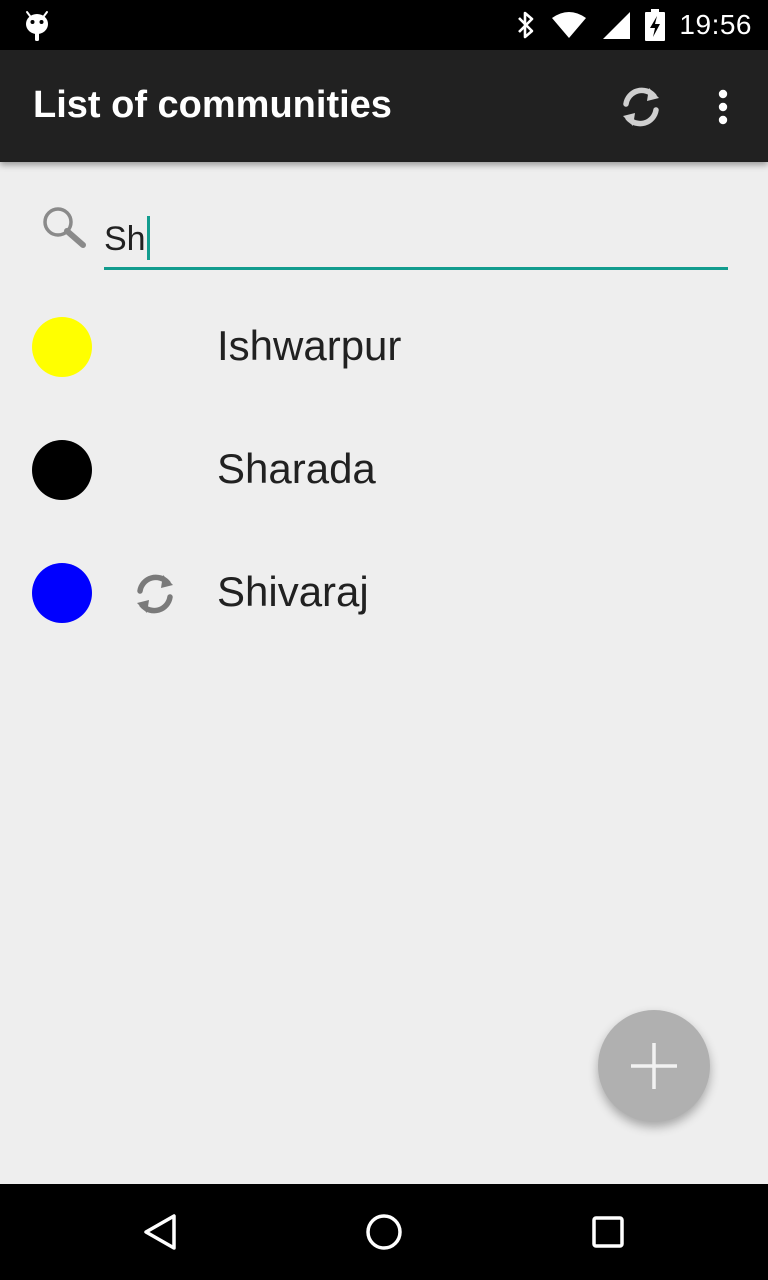 The image size is (768, 1280). Describe the element at coordinates (212, 105) in the screenshot. I see `page-title: List of communities` at that location.